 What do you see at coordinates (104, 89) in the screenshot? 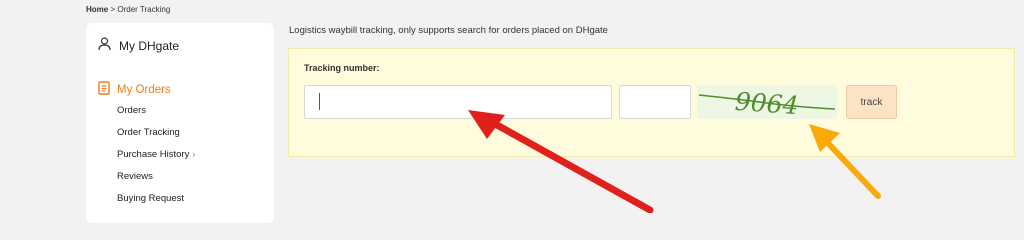
I see `document-icon` at bounding box center [104, 89].